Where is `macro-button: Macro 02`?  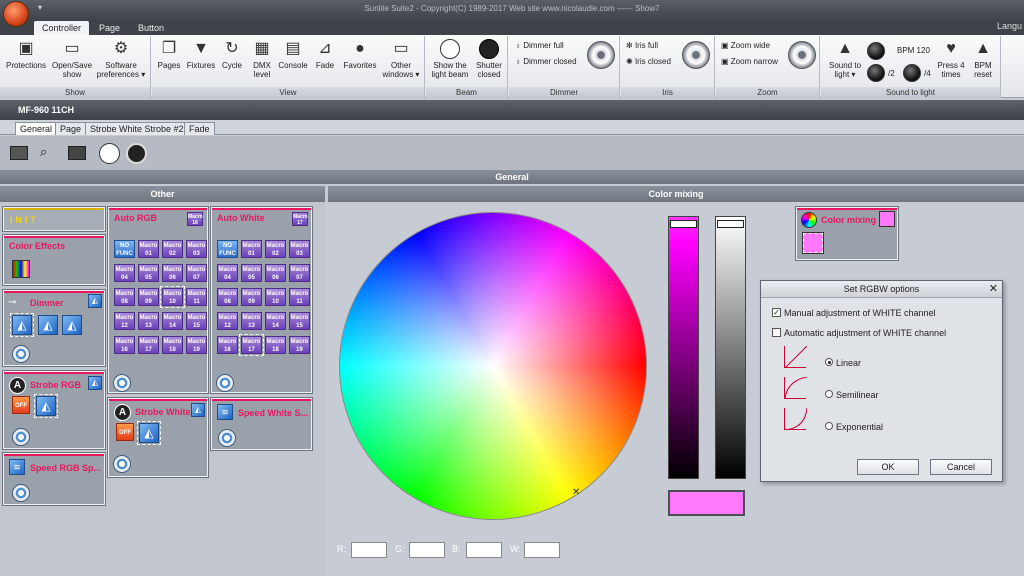
macro-button: Macro 02 is located at coordinates (275, 249).